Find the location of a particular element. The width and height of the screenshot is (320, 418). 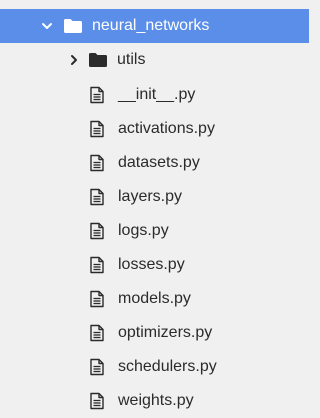

tree-item-file: optimizers.py is located at coordinates (154, 333).